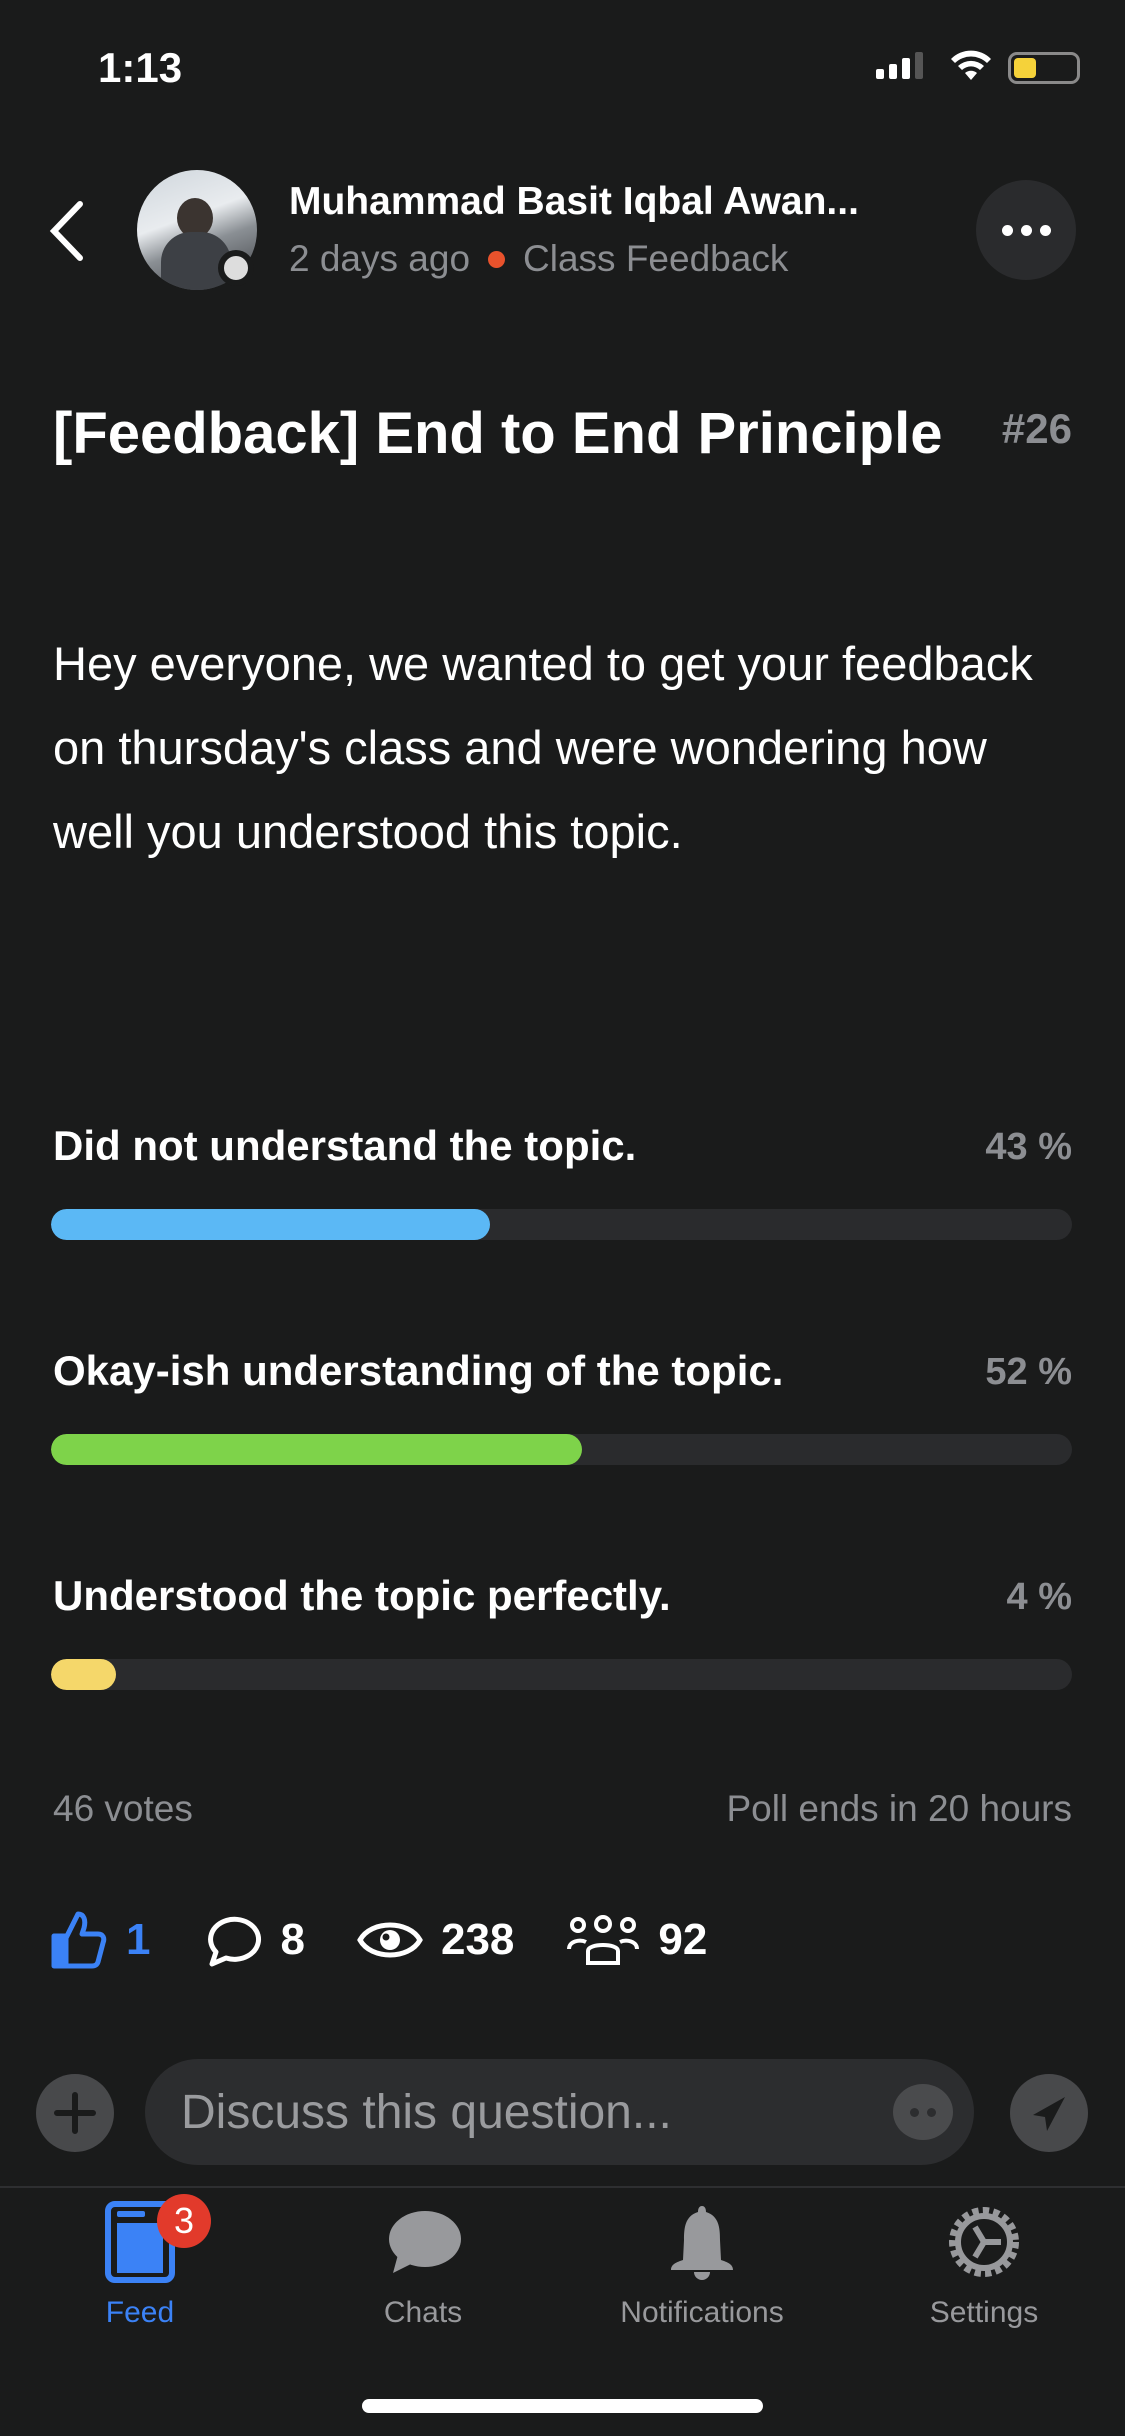 The width and height of the screenshot is (1125, 2436). I want to click on participants-stat: 92, so click(636, 1940).